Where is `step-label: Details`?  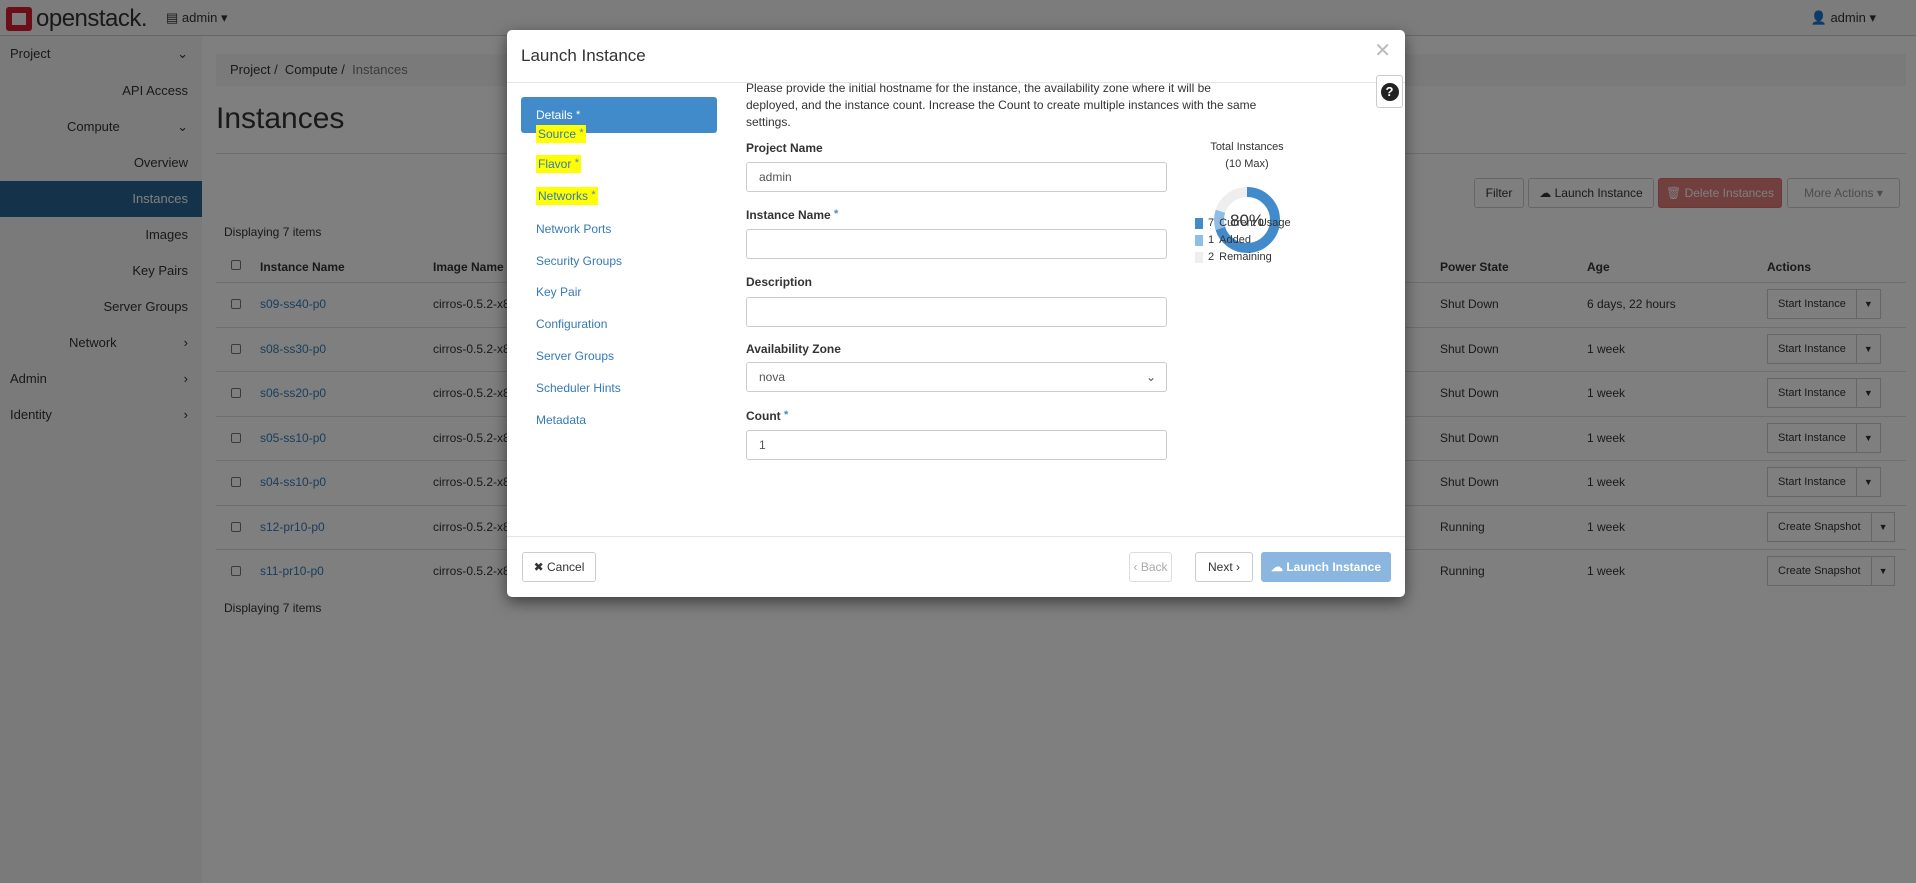 step-label: Details is located at coordinates (554, 115).